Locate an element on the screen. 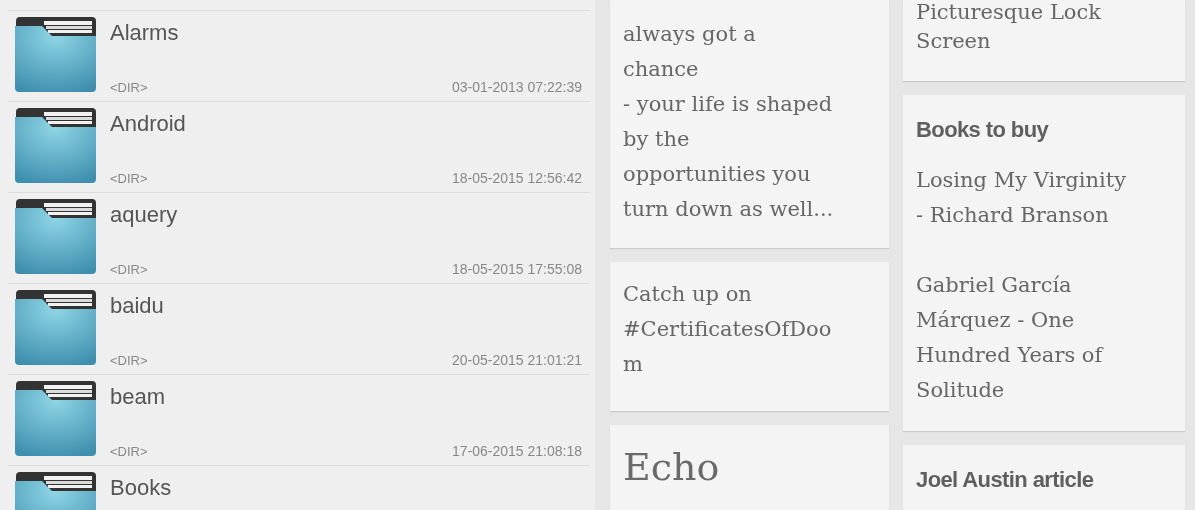 The image size is (1195, 510). note-card: Picturesque Lock Screen is located at coordinates (1044, 40).